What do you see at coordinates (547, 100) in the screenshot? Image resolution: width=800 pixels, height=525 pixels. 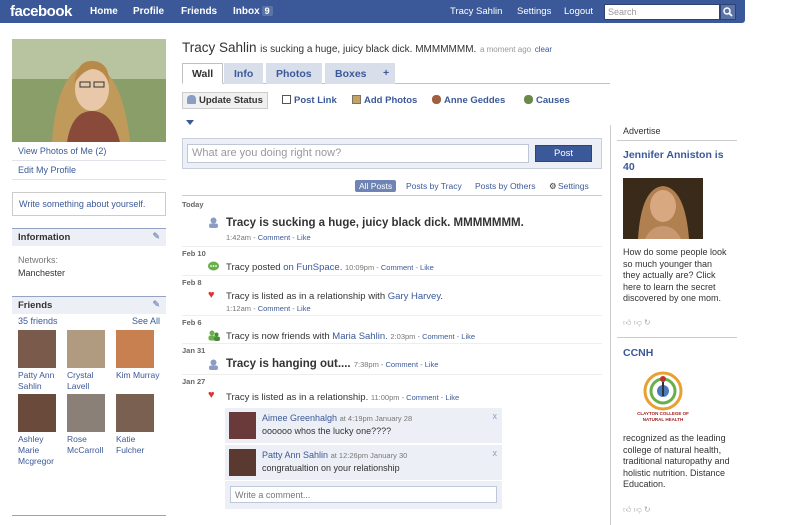 I see `causes-button: Causes` at bounding box center [547, 100].